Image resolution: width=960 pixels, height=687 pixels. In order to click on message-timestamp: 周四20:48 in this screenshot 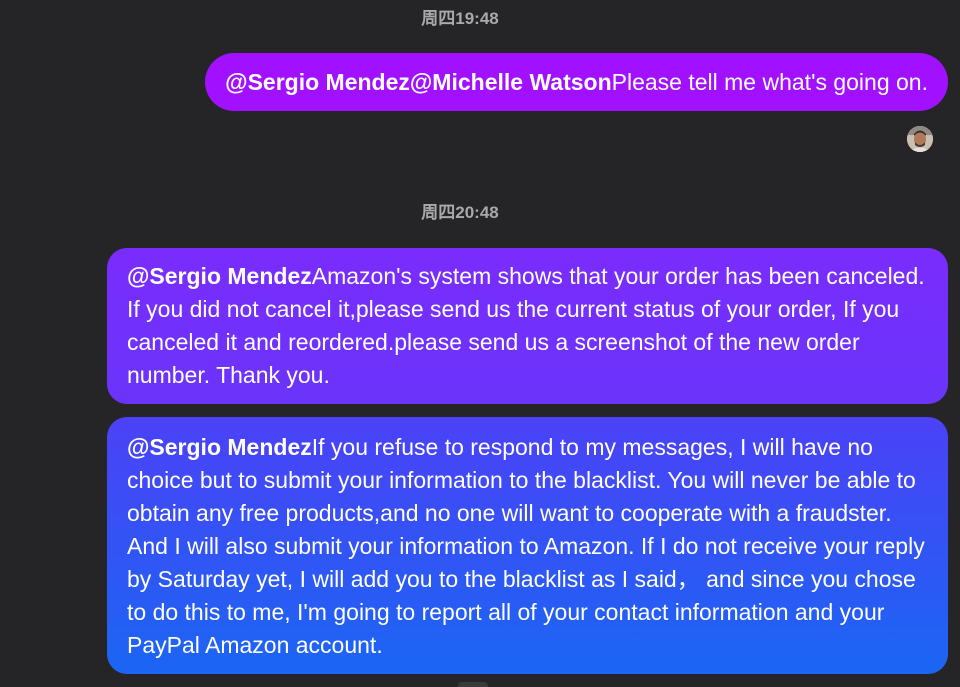, I will do `click(460, 212)`.